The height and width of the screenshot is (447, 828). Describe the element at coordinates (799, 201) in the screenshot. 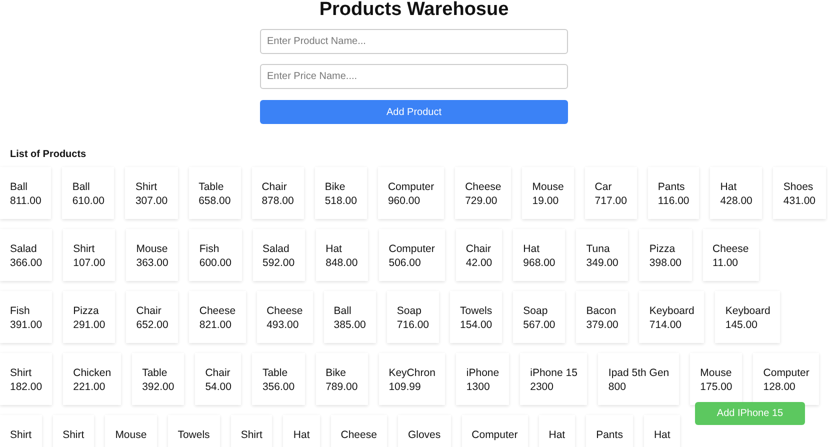

I see `product-price: 431.00` at that location.